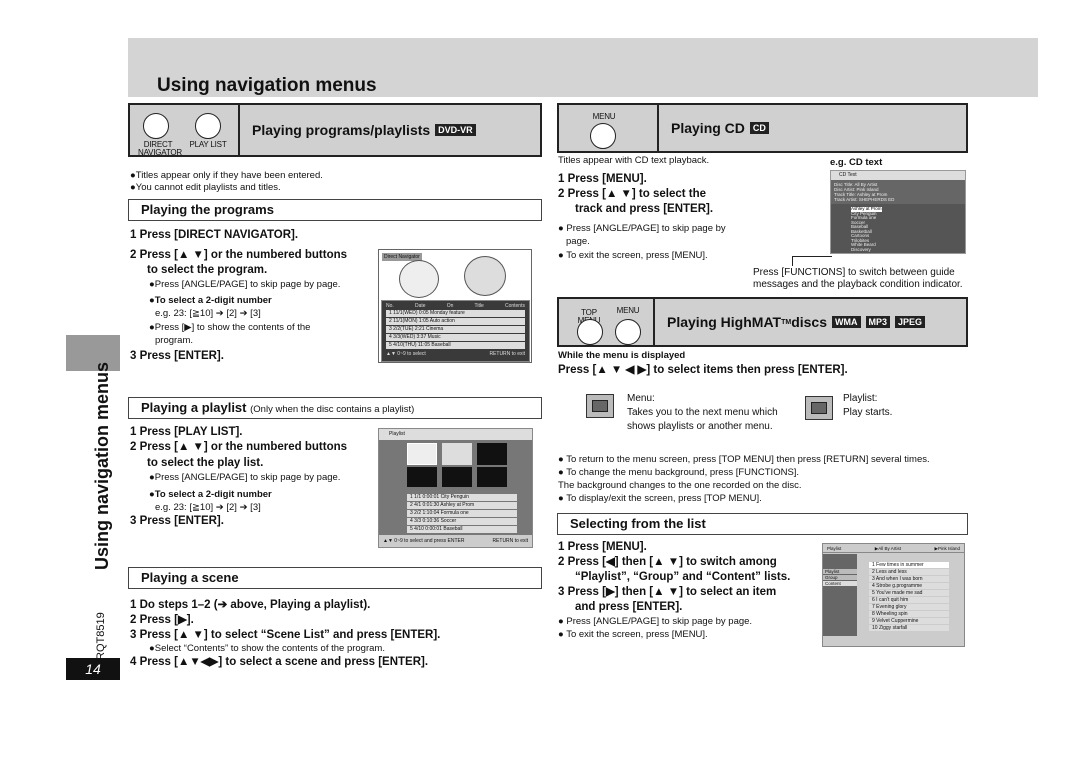 This screenshot has width=1080, height=760. Describe the element at coordinates (455, 337) in the screenshot. I see `table-row: 4 3/3(WED) 3:37 Music` at that location.